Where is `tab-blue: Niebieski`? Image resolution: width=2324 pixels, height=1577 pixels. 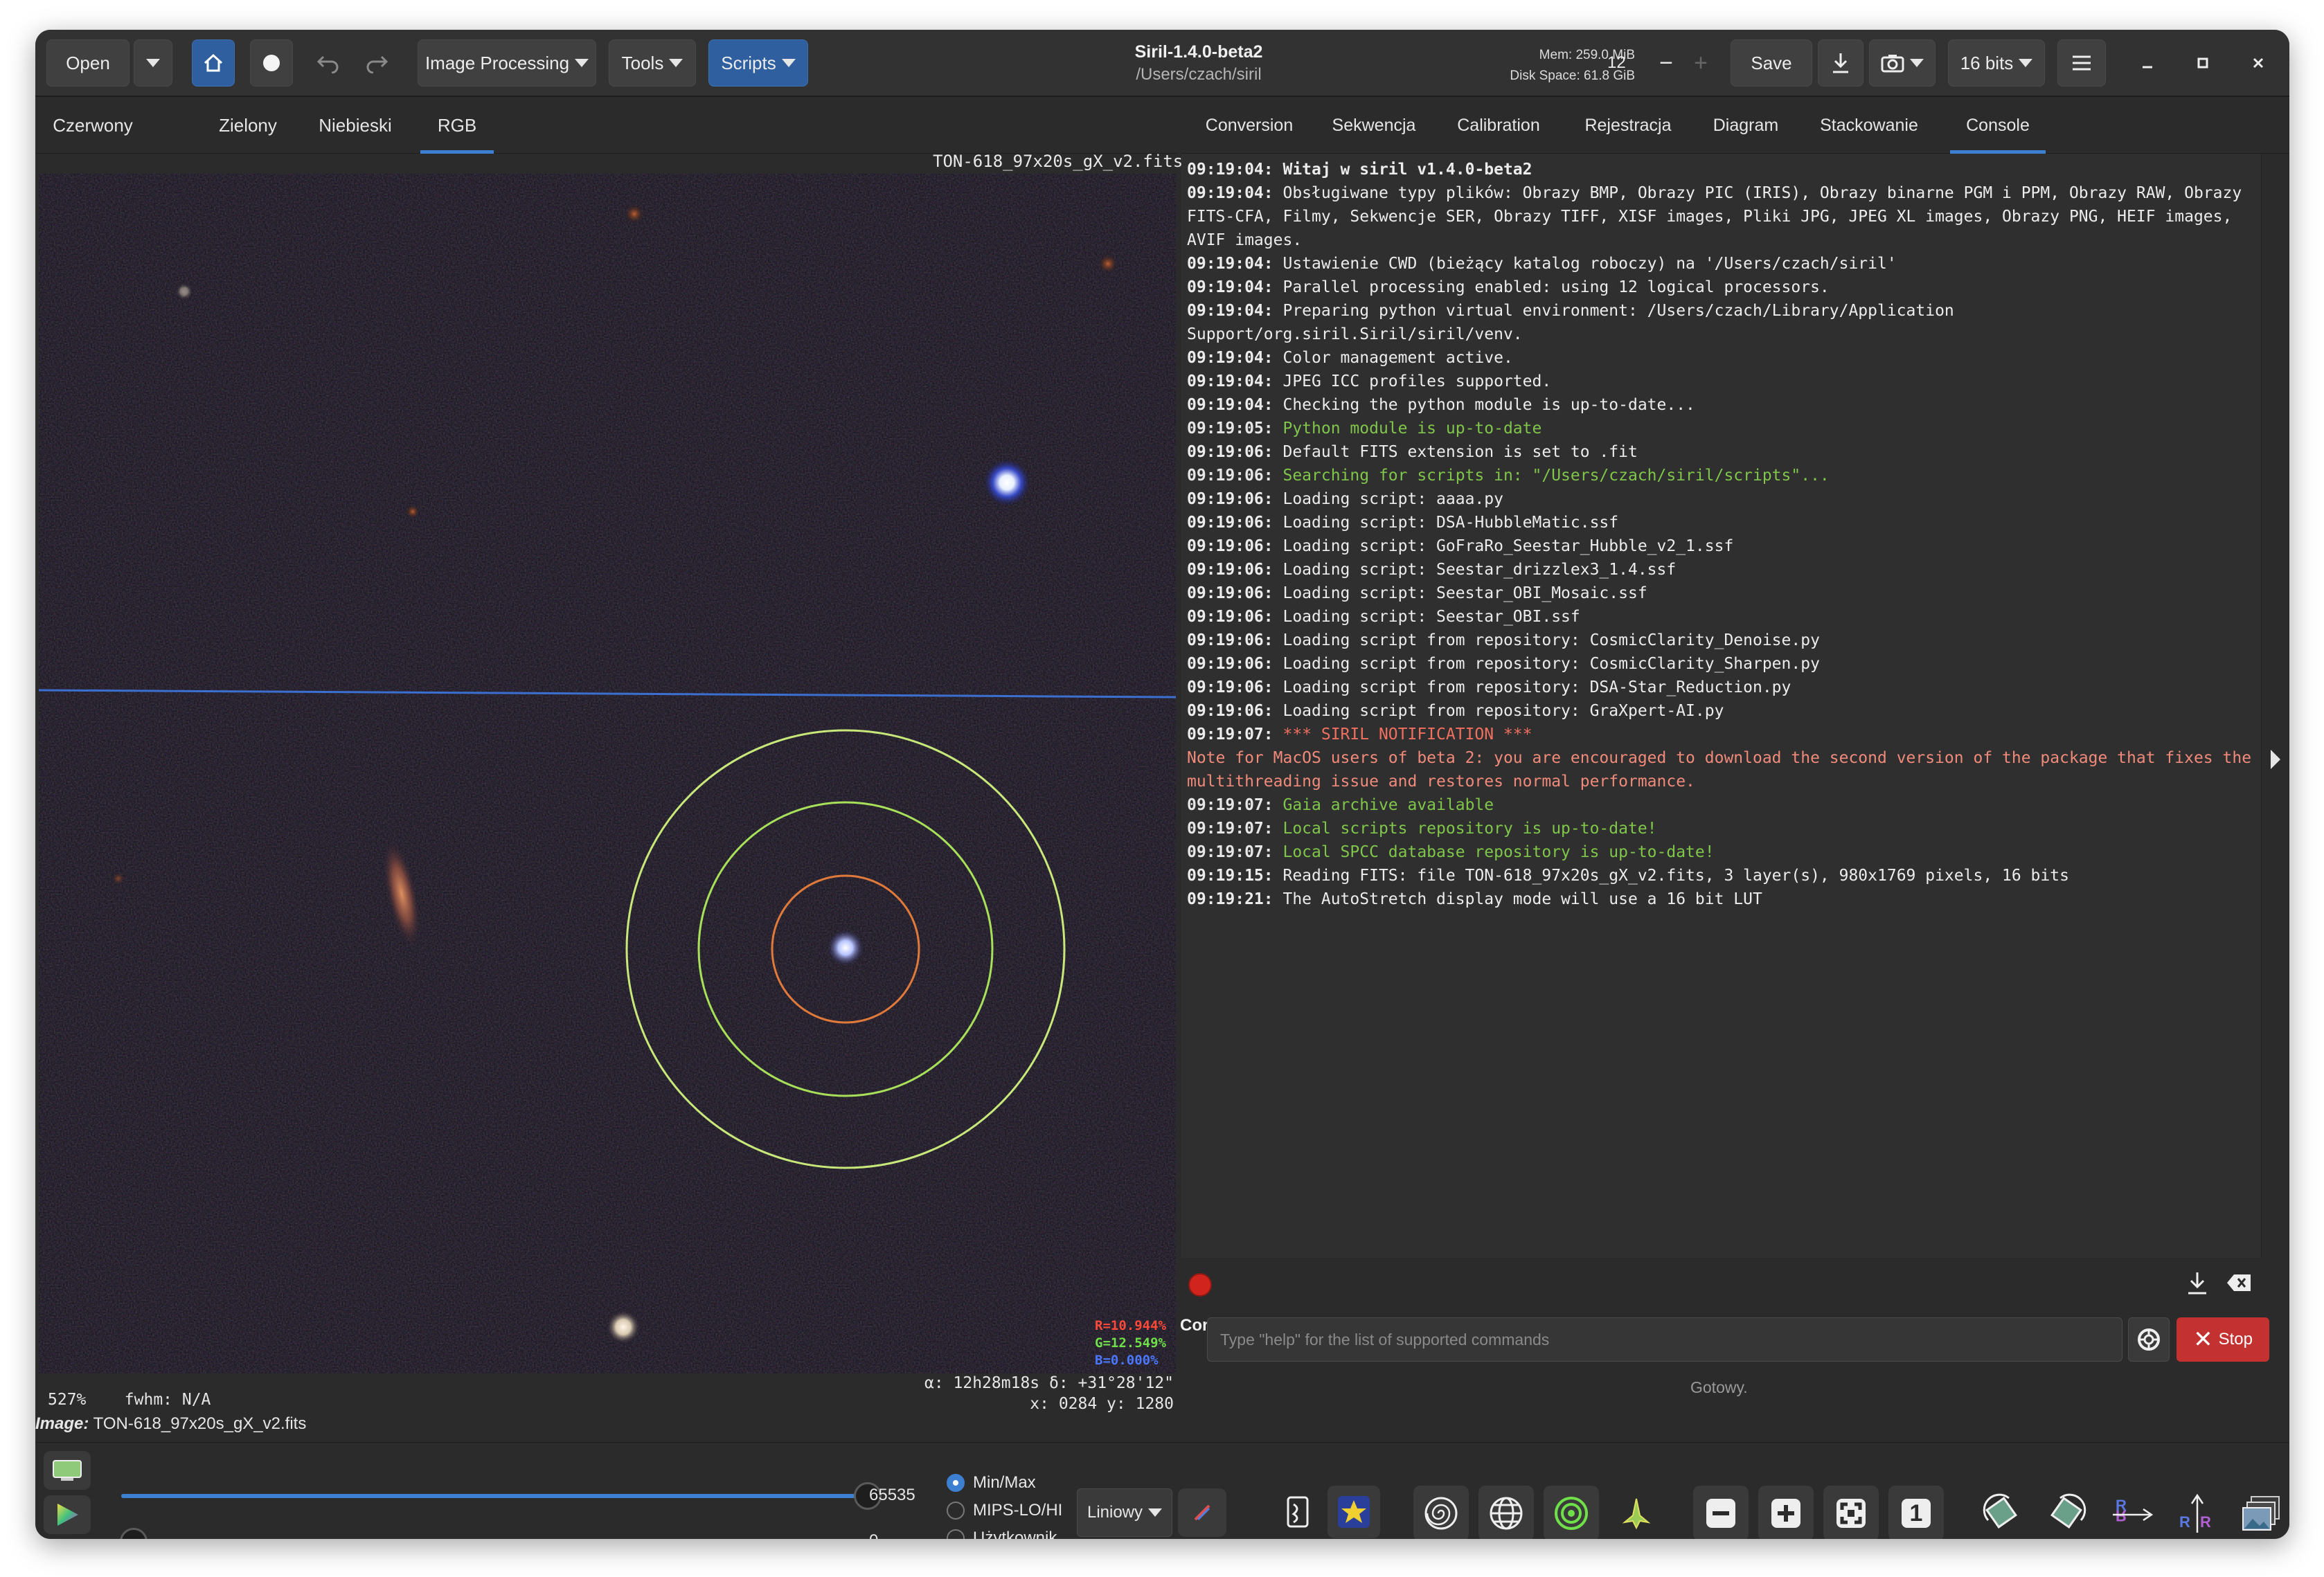
tab-blue: Niebieski is located at coordinates (355, 125).